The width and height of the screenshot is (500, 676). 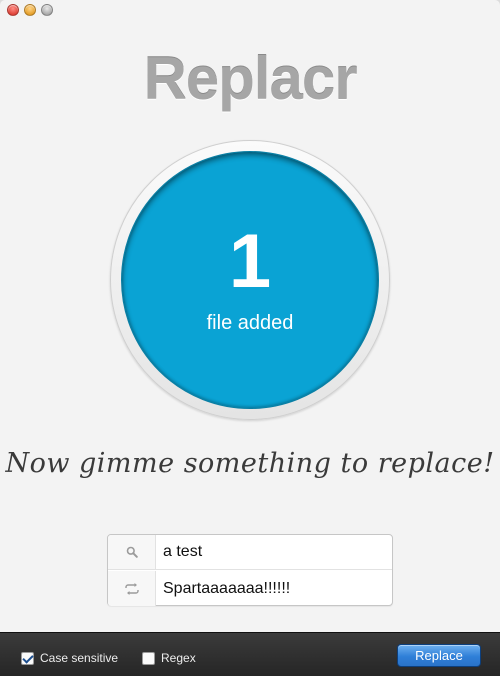 I want to click on search-icon, so click(x=132, y=552).